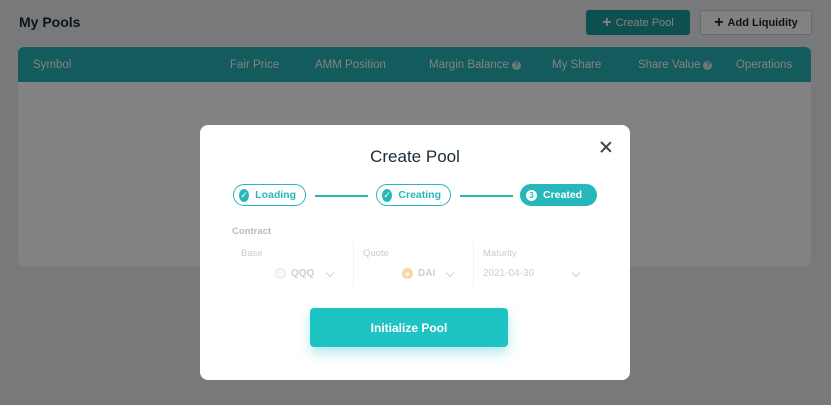  What do you see at coordinates (280, 273) in the screenshot?
I see `qqq-token-icon` at bounding box center [280, 273].